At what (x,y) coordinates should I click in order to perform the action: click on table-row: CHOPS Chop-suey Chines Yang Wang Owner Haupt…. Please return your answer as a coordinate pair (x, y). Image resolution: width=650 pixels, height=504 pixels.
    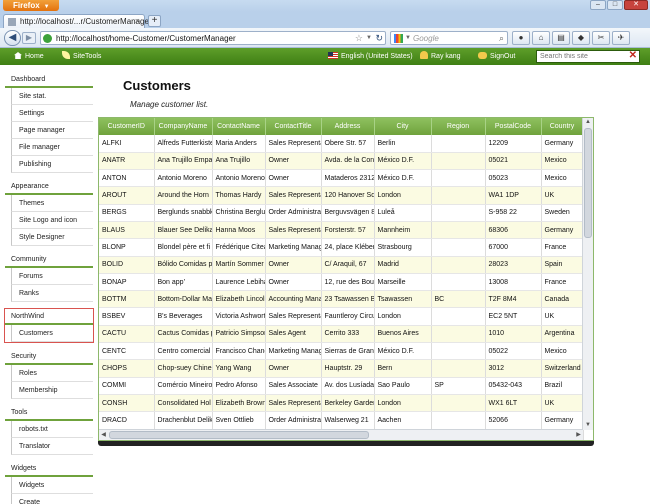
    Looking at the image, I should click on (341, 368).